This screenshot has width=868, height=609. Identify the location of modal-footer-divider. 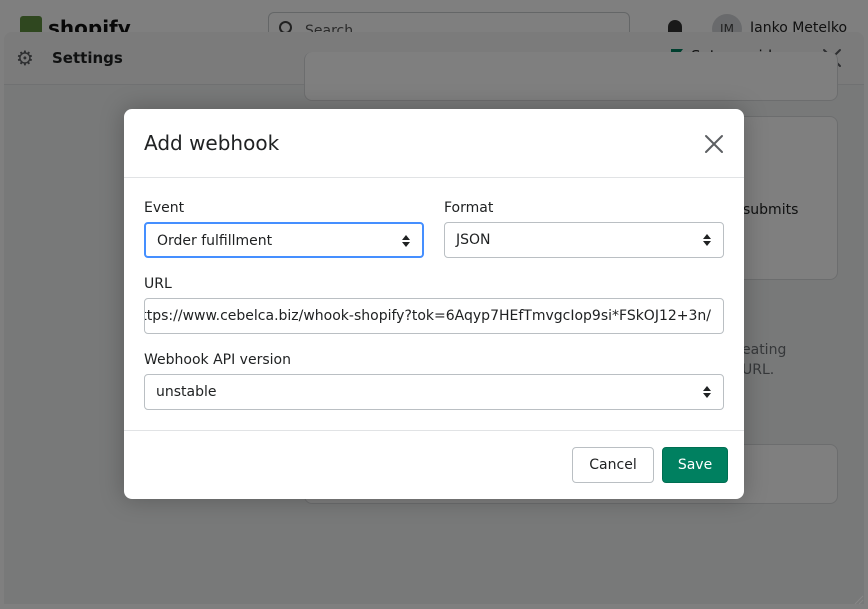
(434, 430).